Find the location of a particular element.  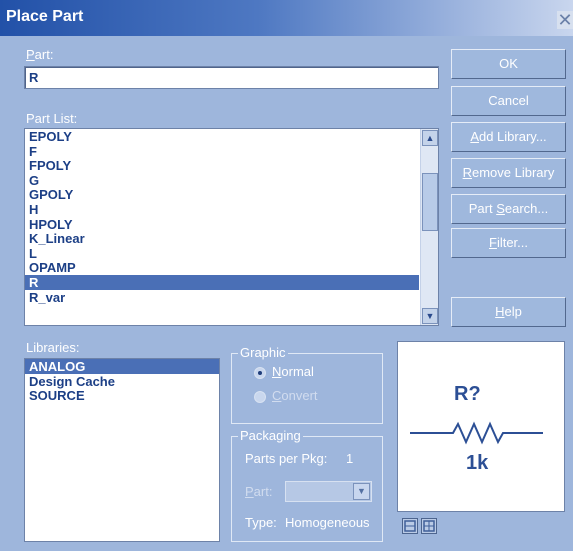

graphic-group-title: Graphic is located at coordinates (263, 352).